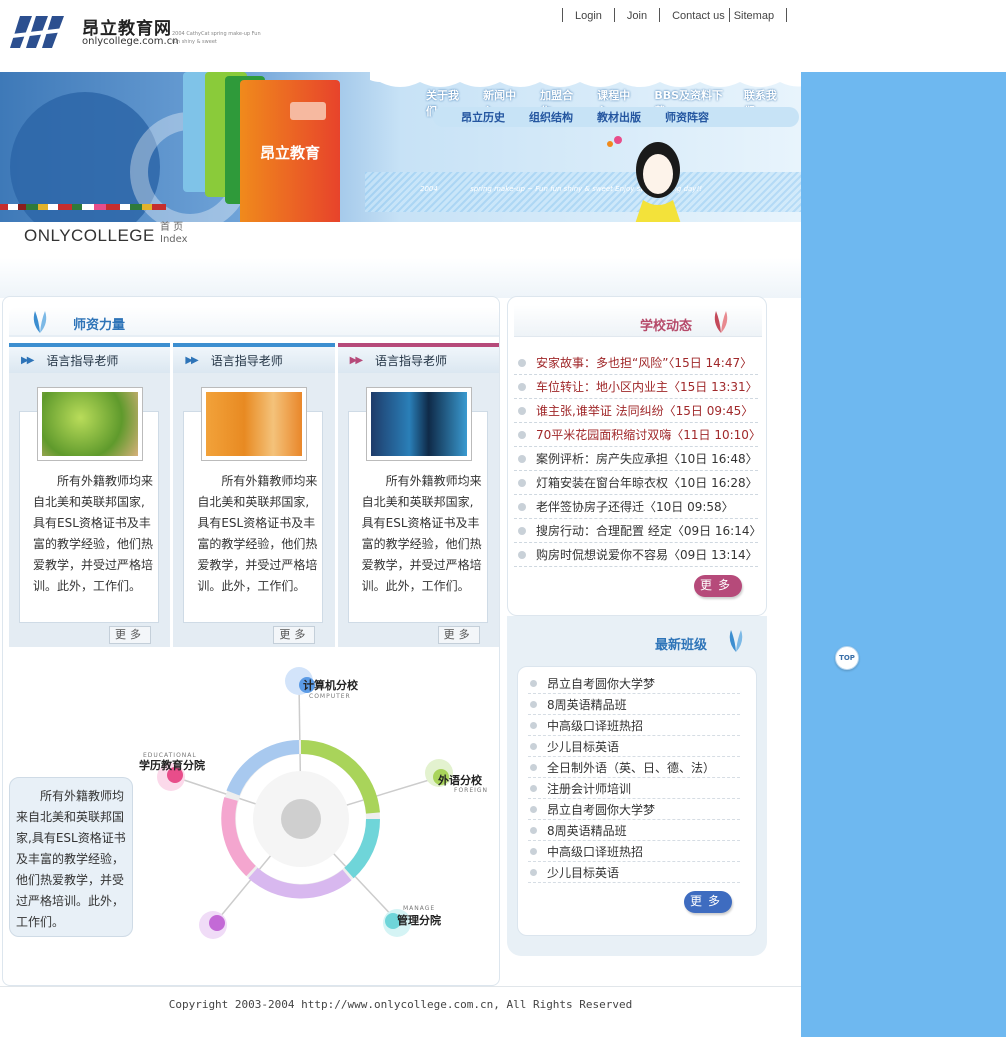  Describe the element at coordinates (687, 117) in the screenshot. I see `subnav-faculty: 师资阵容` at that location.